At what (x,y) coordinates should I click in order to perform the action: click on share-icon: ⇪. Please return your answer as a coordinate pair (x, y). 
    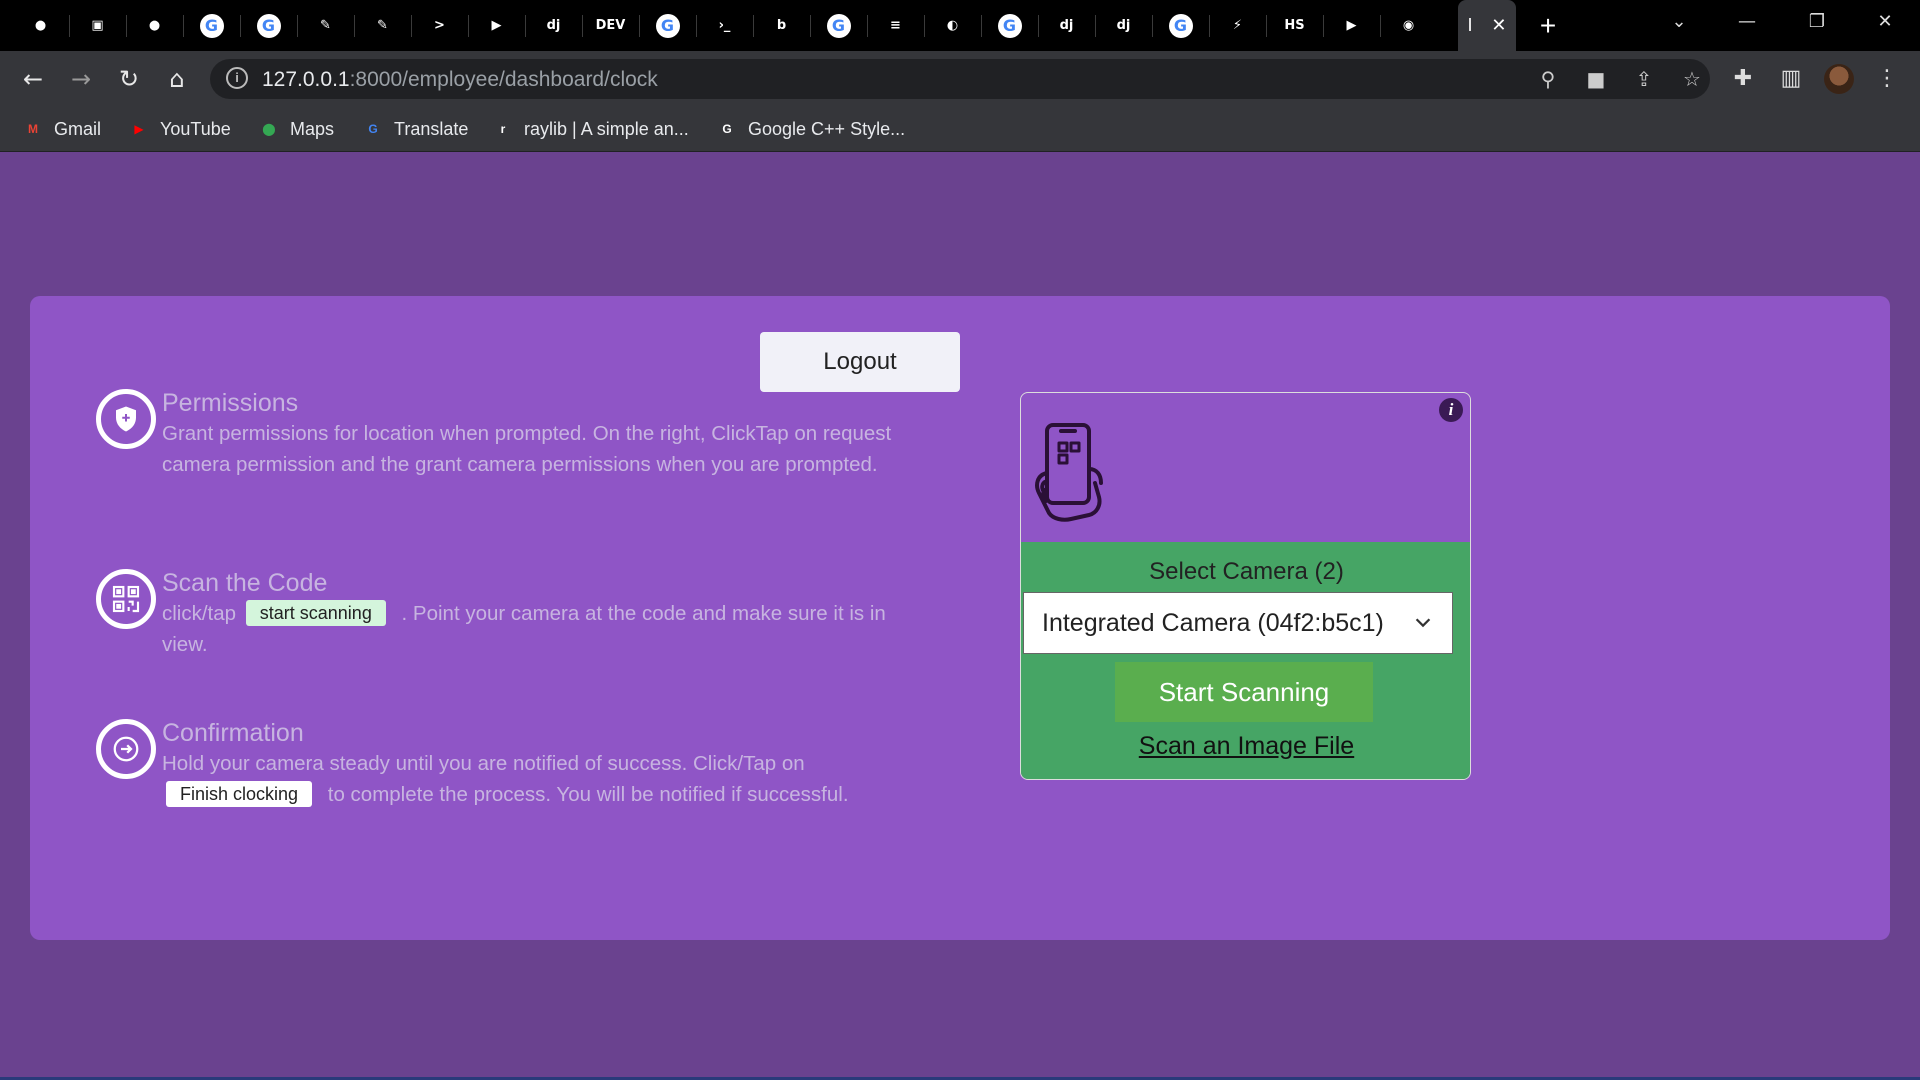
    Looking at the image, I should click on (1644, 79).